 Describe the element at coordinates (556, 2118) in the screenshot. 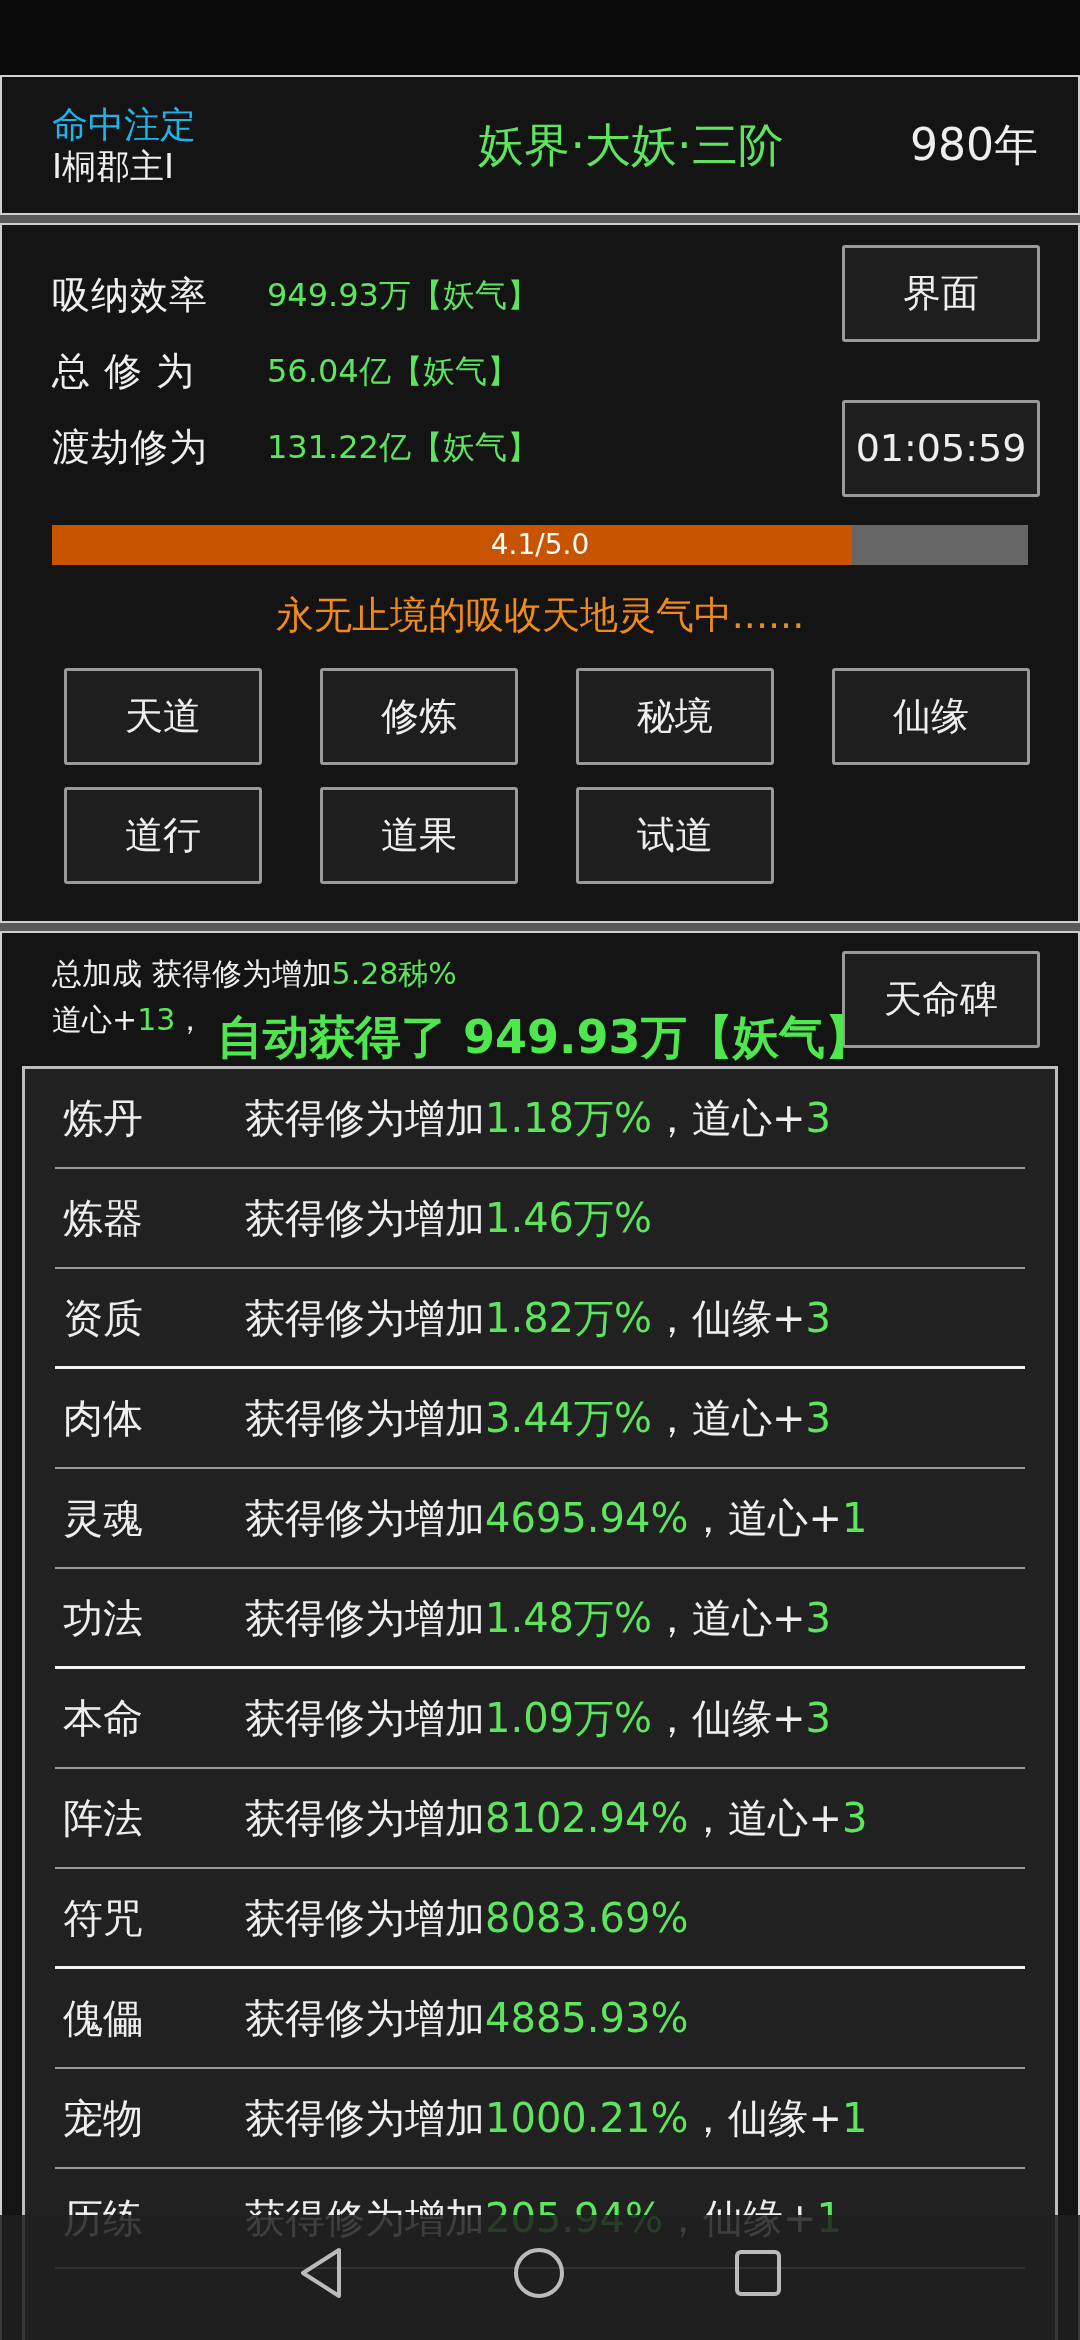

I see `row-bonus: 获得修为增加1000.21%，仙缘+1` at that location.